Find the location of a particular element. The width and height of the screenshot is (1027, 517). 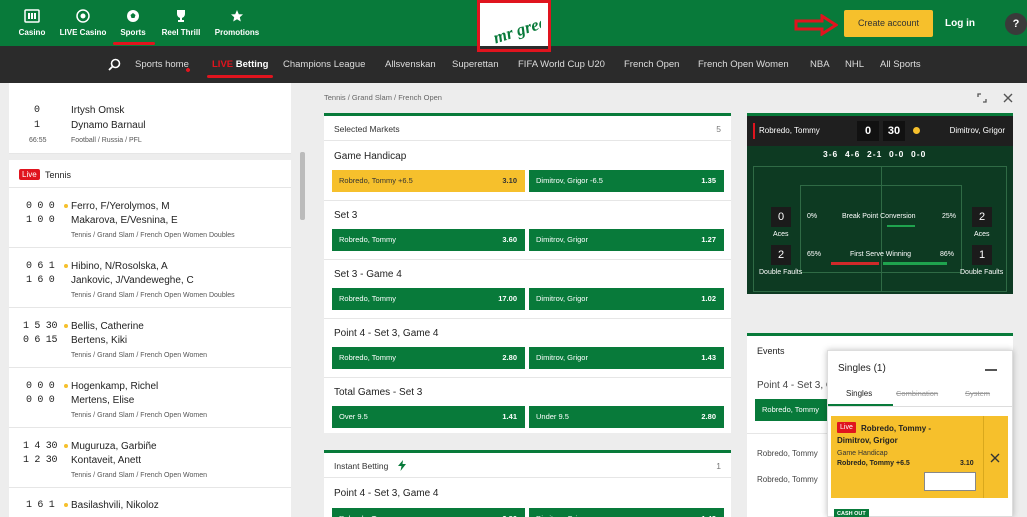

player-name: Hibino, N/Rosolska, A is located at coordinates (119, 266).